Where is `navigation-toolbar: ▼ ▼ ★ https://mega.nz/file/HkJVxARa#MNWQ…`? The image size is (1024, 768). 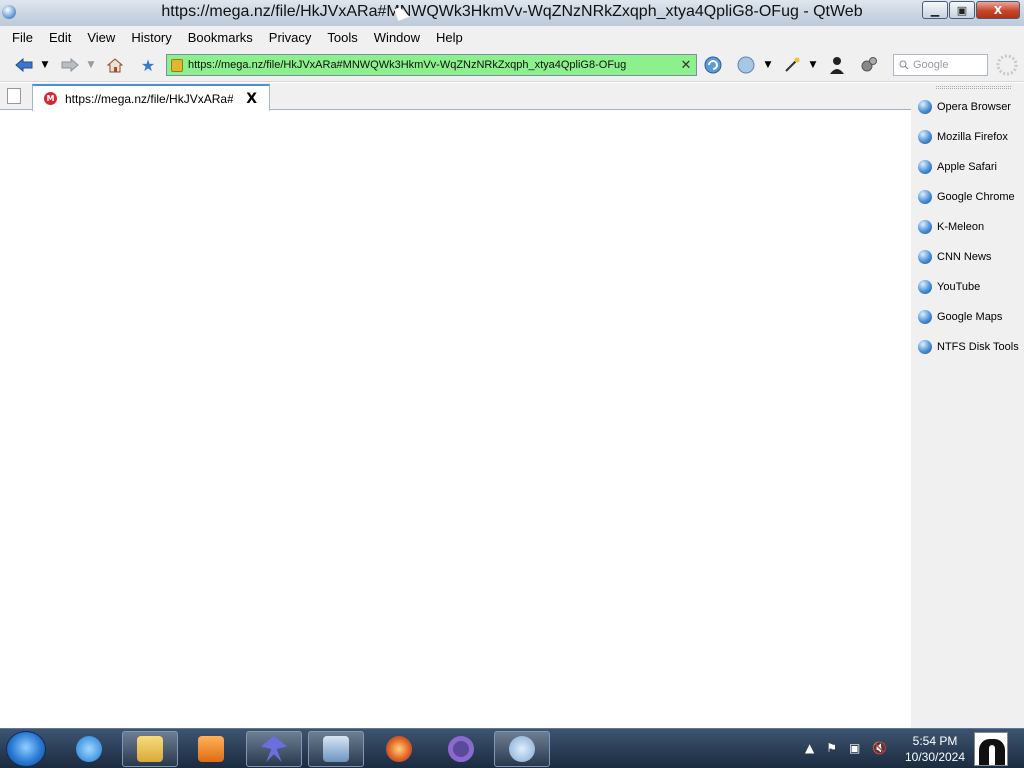
navigation-toolbar: ▼ ▼ ★ https://mega.nz/file/HkJVxARa#MNWQ… is located at coordinates (512, 65).